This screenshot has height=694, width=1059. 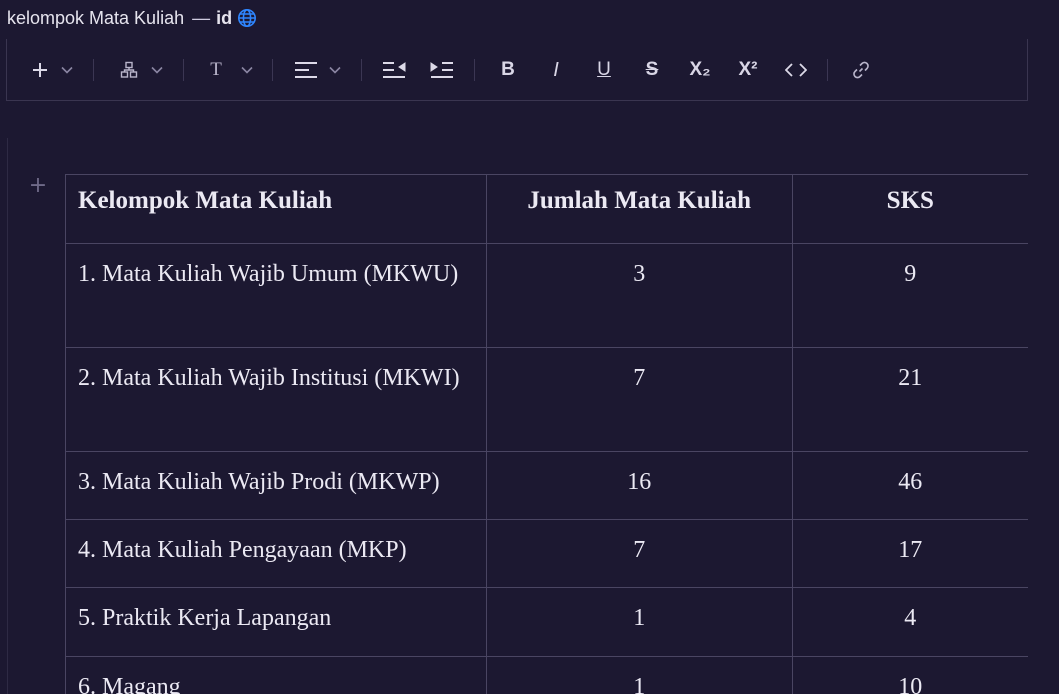 What do you see at coordinates (909, 553) in the screenshot?
I see `sks-cell: 17` at bounding box center [909, 553].